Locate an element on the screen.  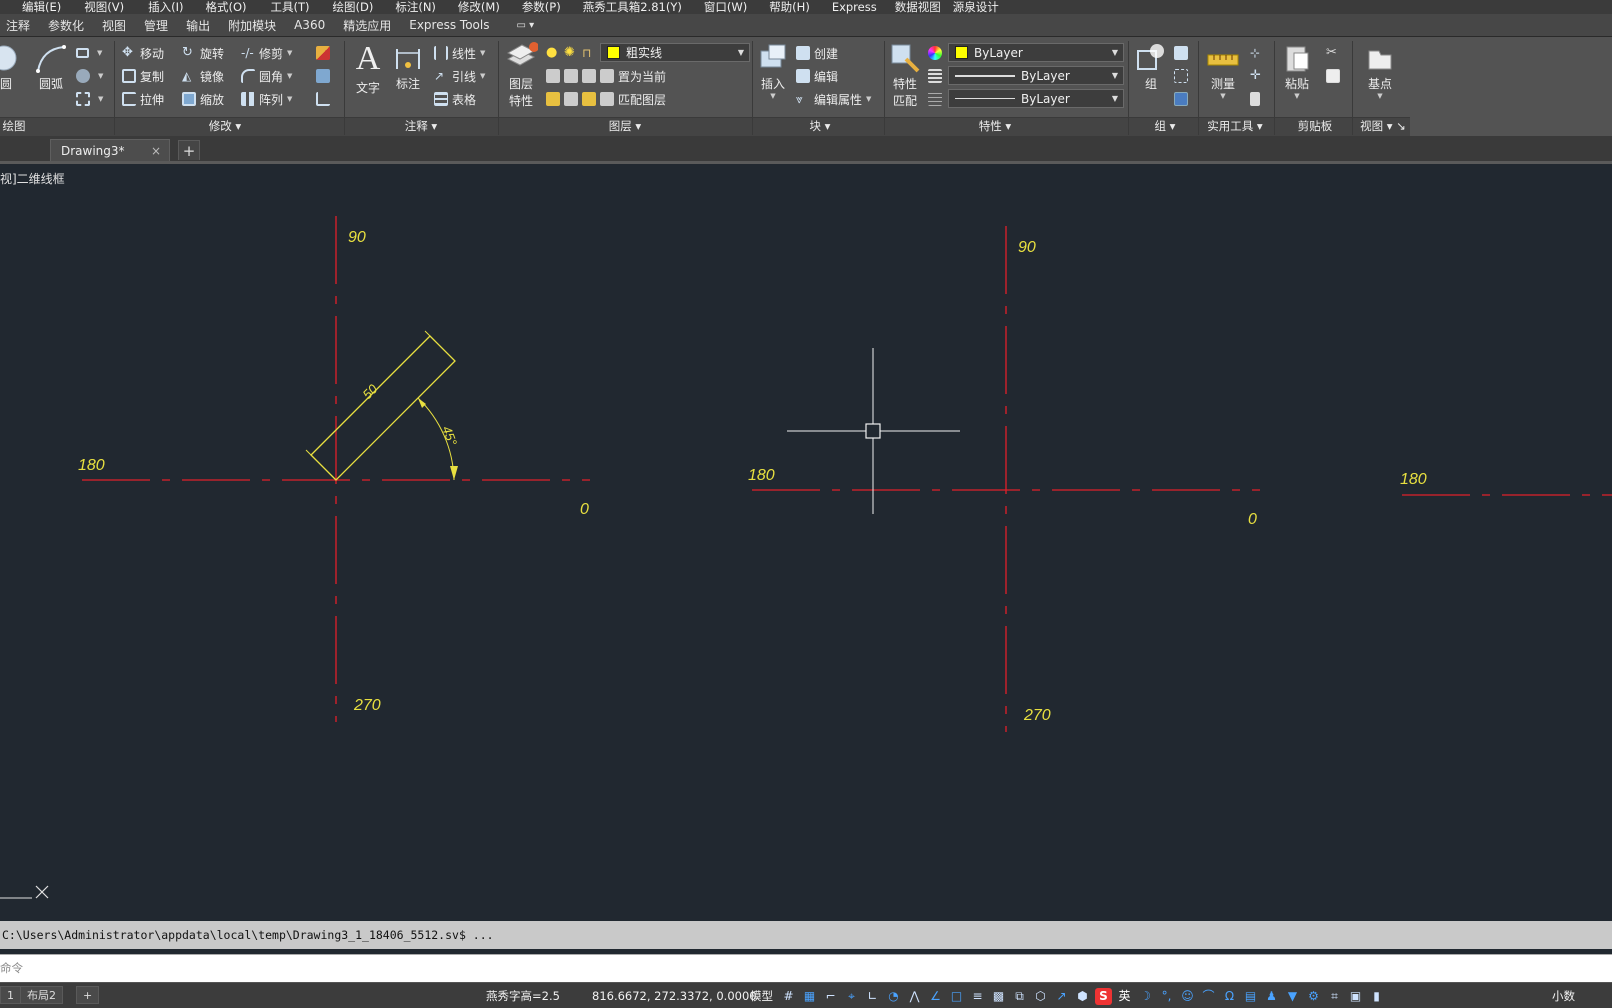
3d-osnap-icon: ⬡ is located at coordinates (1040, 996).